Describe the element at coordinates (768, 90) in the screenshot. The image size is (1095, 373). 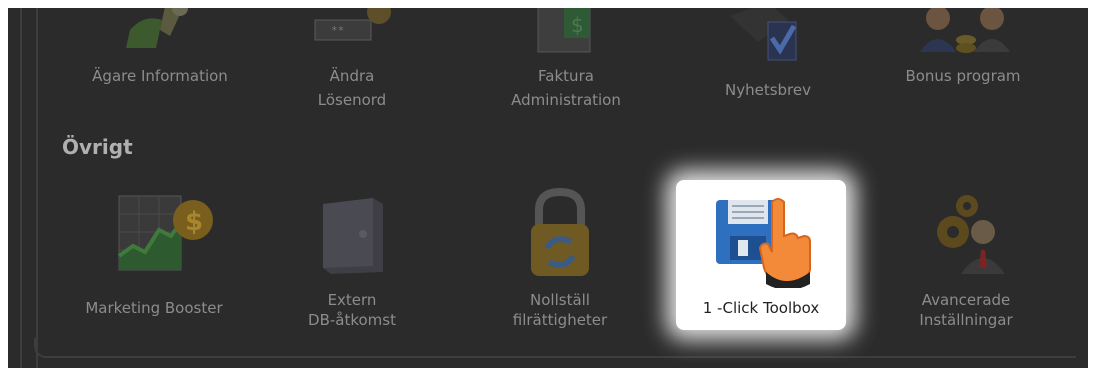
I see `tile-label: Nyhetsbrev` at that location.